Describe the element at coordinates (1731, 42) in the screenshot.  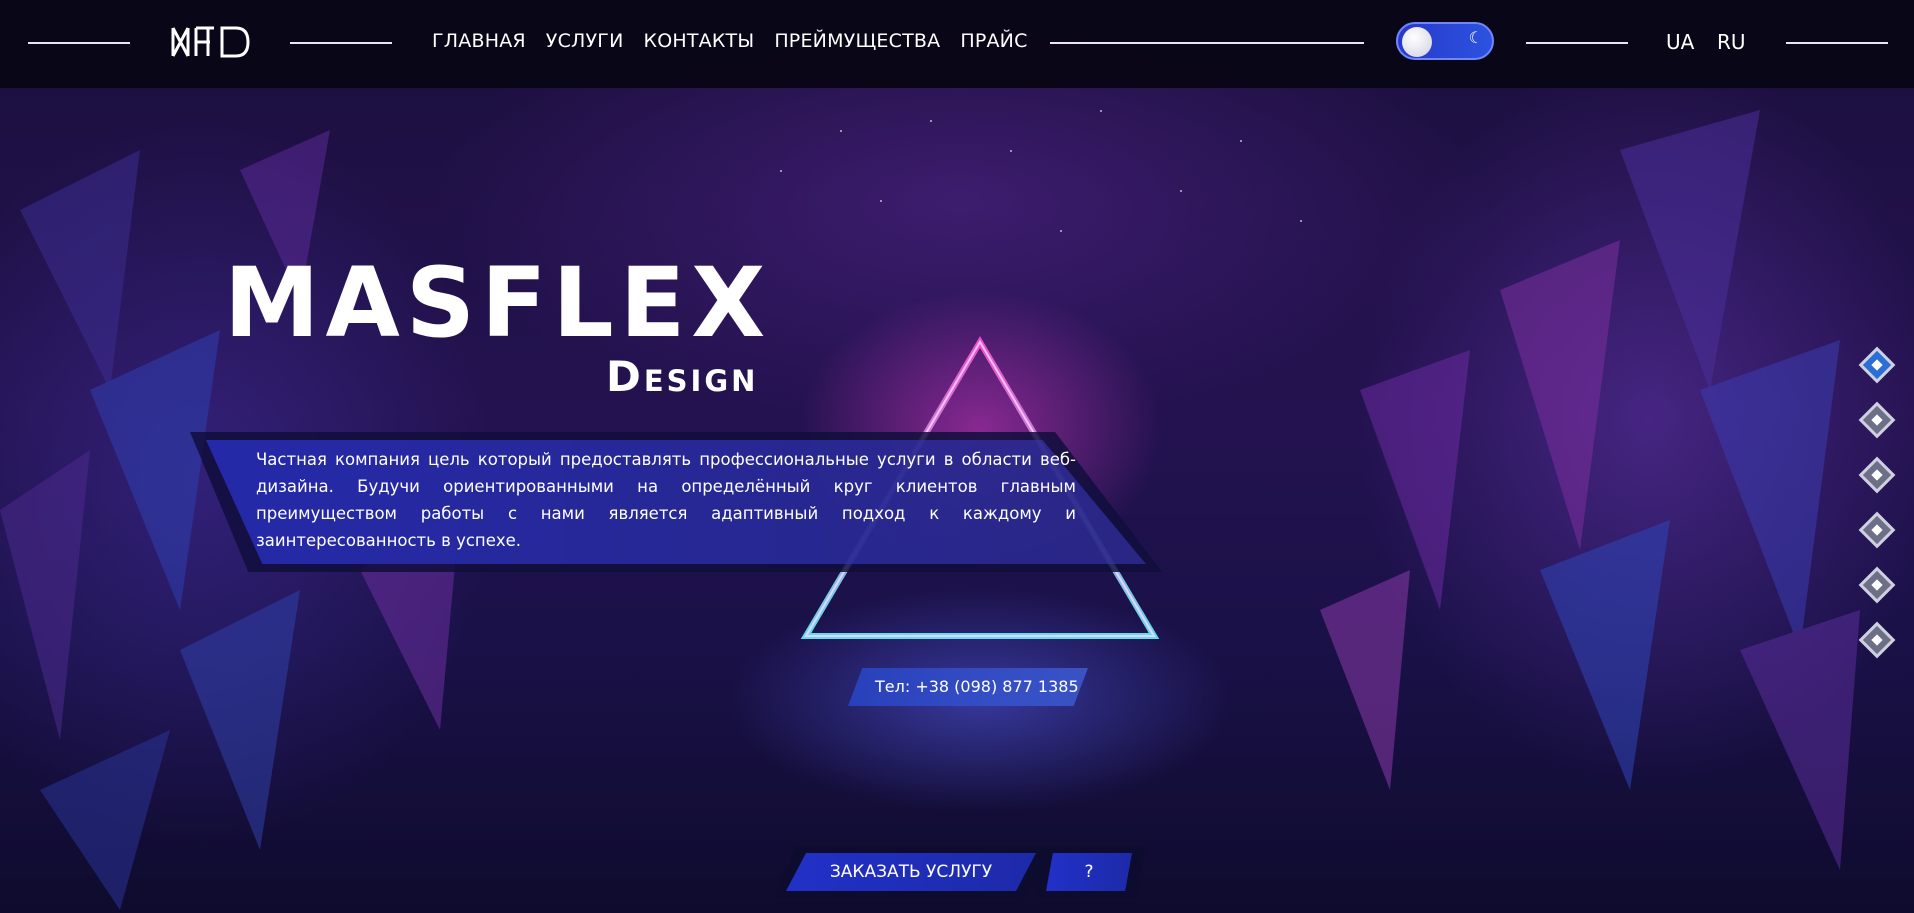
I see `lang-ru: RU` at that location.